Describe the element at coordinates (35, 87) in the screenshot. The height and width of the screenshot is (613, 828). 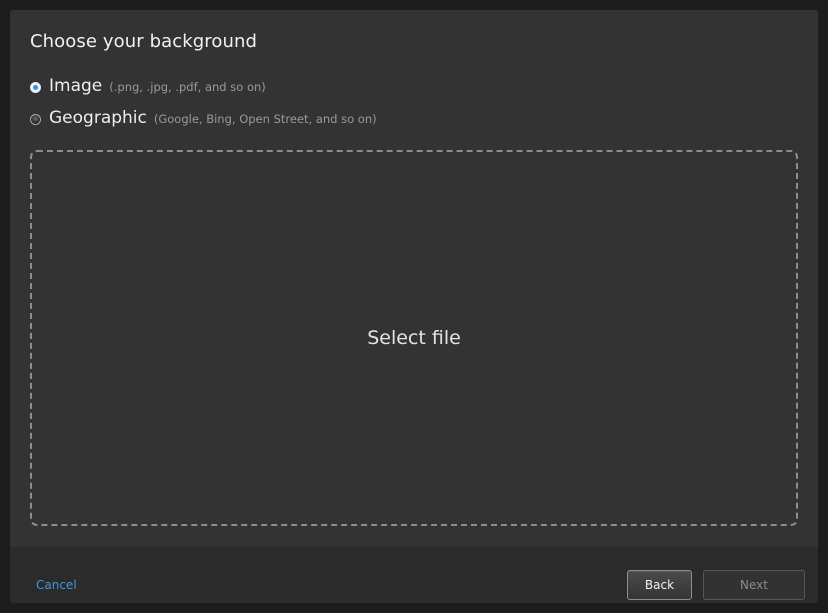
I see `image-radio-button` at that location.